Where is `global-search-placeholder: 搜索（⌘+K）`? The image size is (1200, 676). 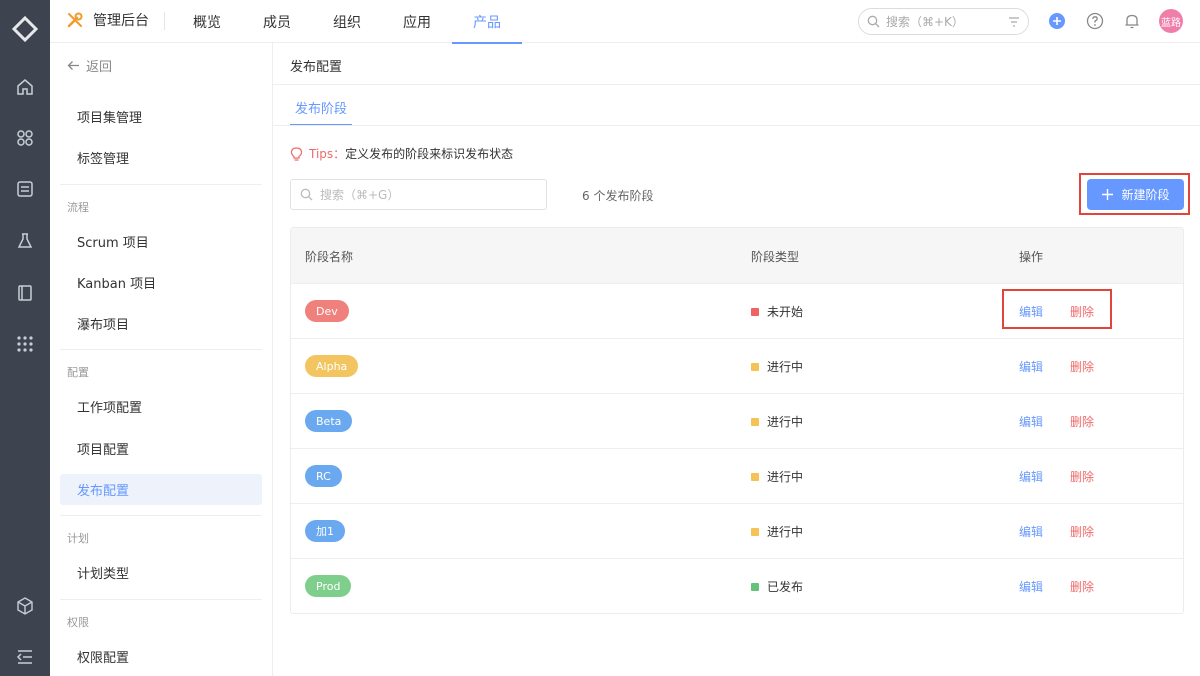 global-search-placeholder: 搜索（⌘+K） is located at coordinates (925, 22).